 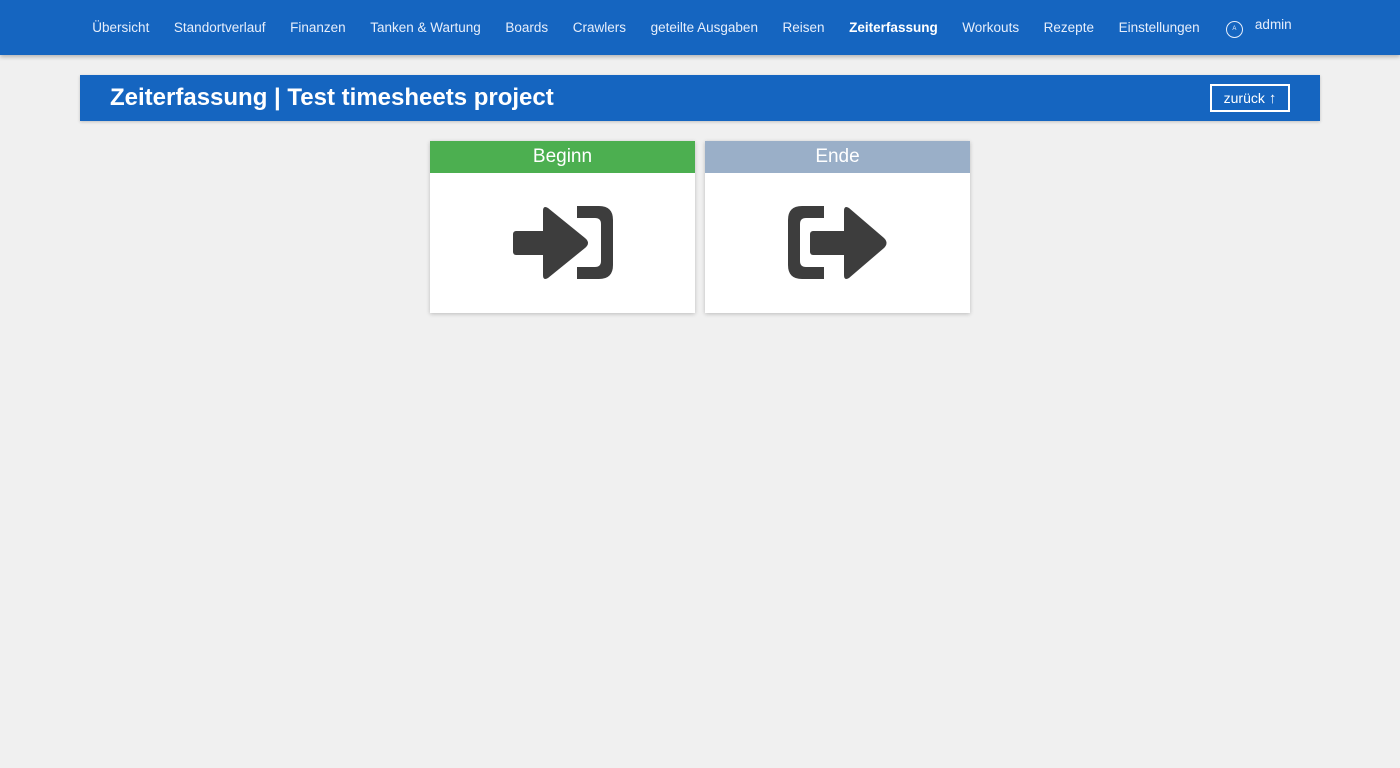 What do you see at coordinates (837, 157) in the screenshot?
I see `end-card-label: Ende` at bounding box center [837, 157].